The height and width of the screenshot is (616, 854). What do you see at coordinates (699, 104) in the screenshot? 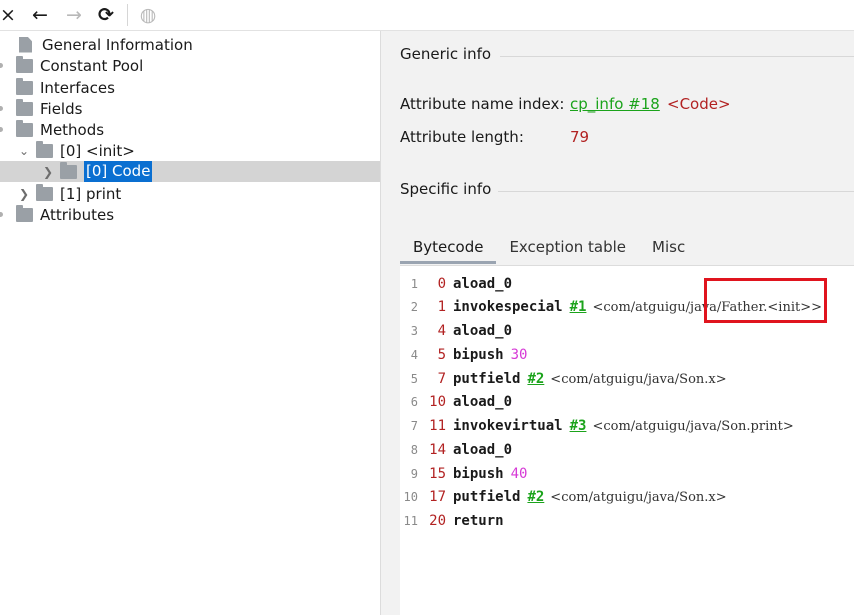
I see `attribute-name-value: <Code>` at bounding box center [699, 104].